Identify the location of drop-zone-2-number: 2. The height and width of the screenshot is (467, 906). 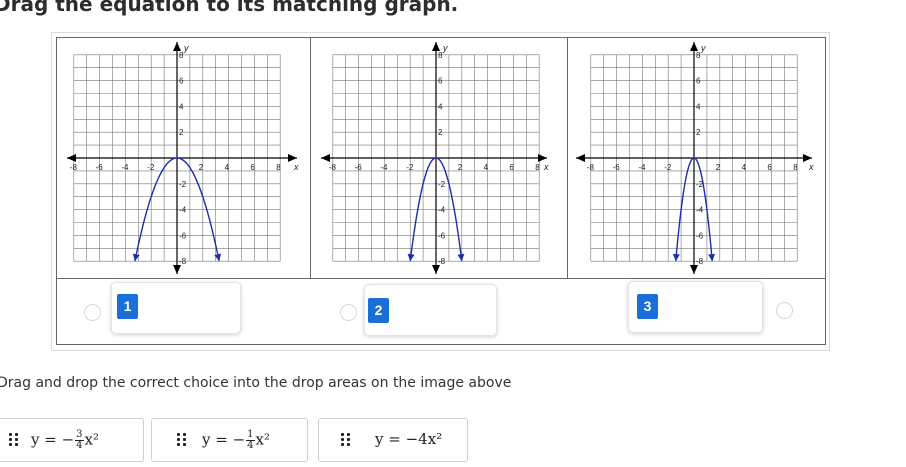
(378, 310).